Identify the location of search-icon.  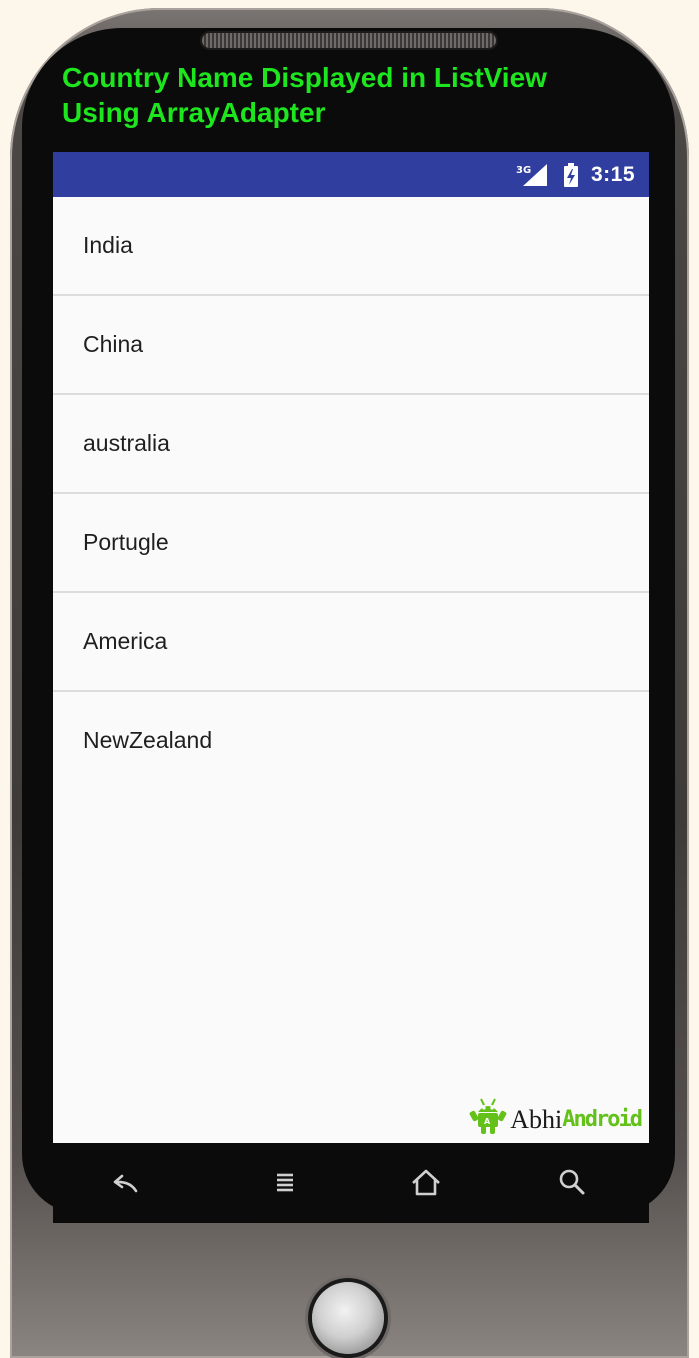
(572, 1182).